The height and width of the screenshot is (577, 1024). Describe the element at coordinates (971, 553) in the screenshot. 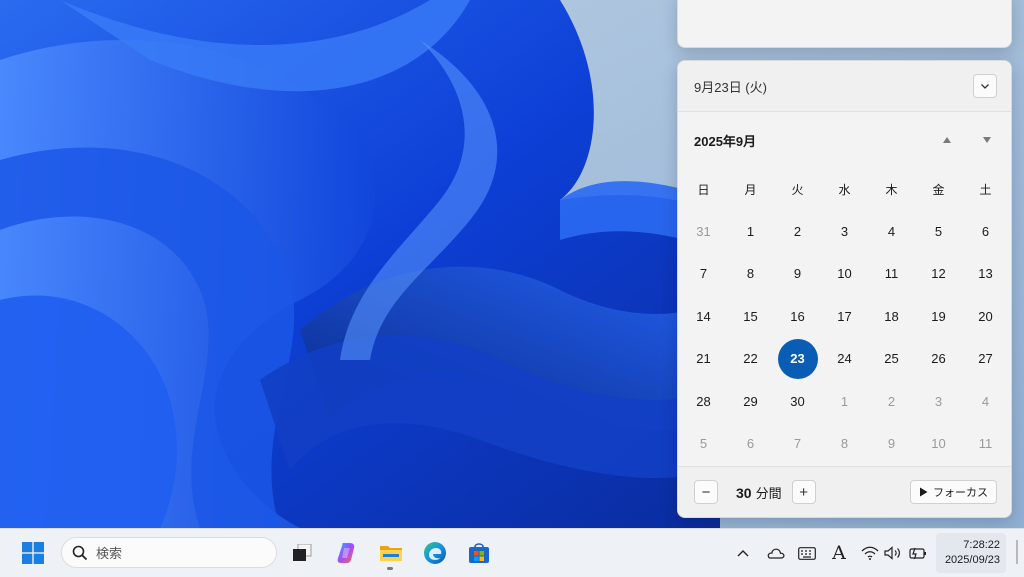

I see `taskbar-clock: 7:28:22 2025/09/23` at that location.